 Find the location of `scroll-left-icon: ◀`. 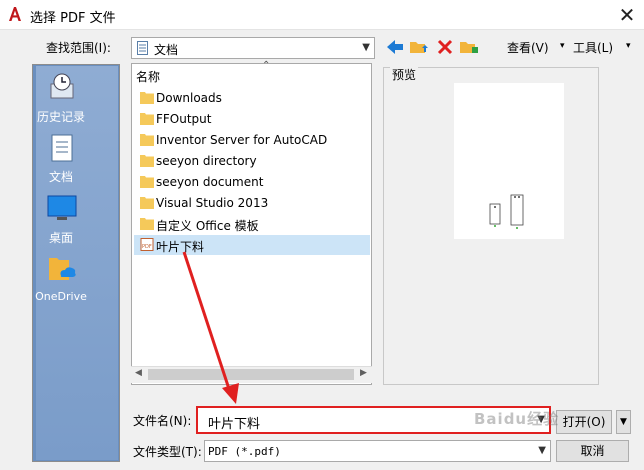

scroll-left-icon: ◀ is located at coordinates (138, 373).